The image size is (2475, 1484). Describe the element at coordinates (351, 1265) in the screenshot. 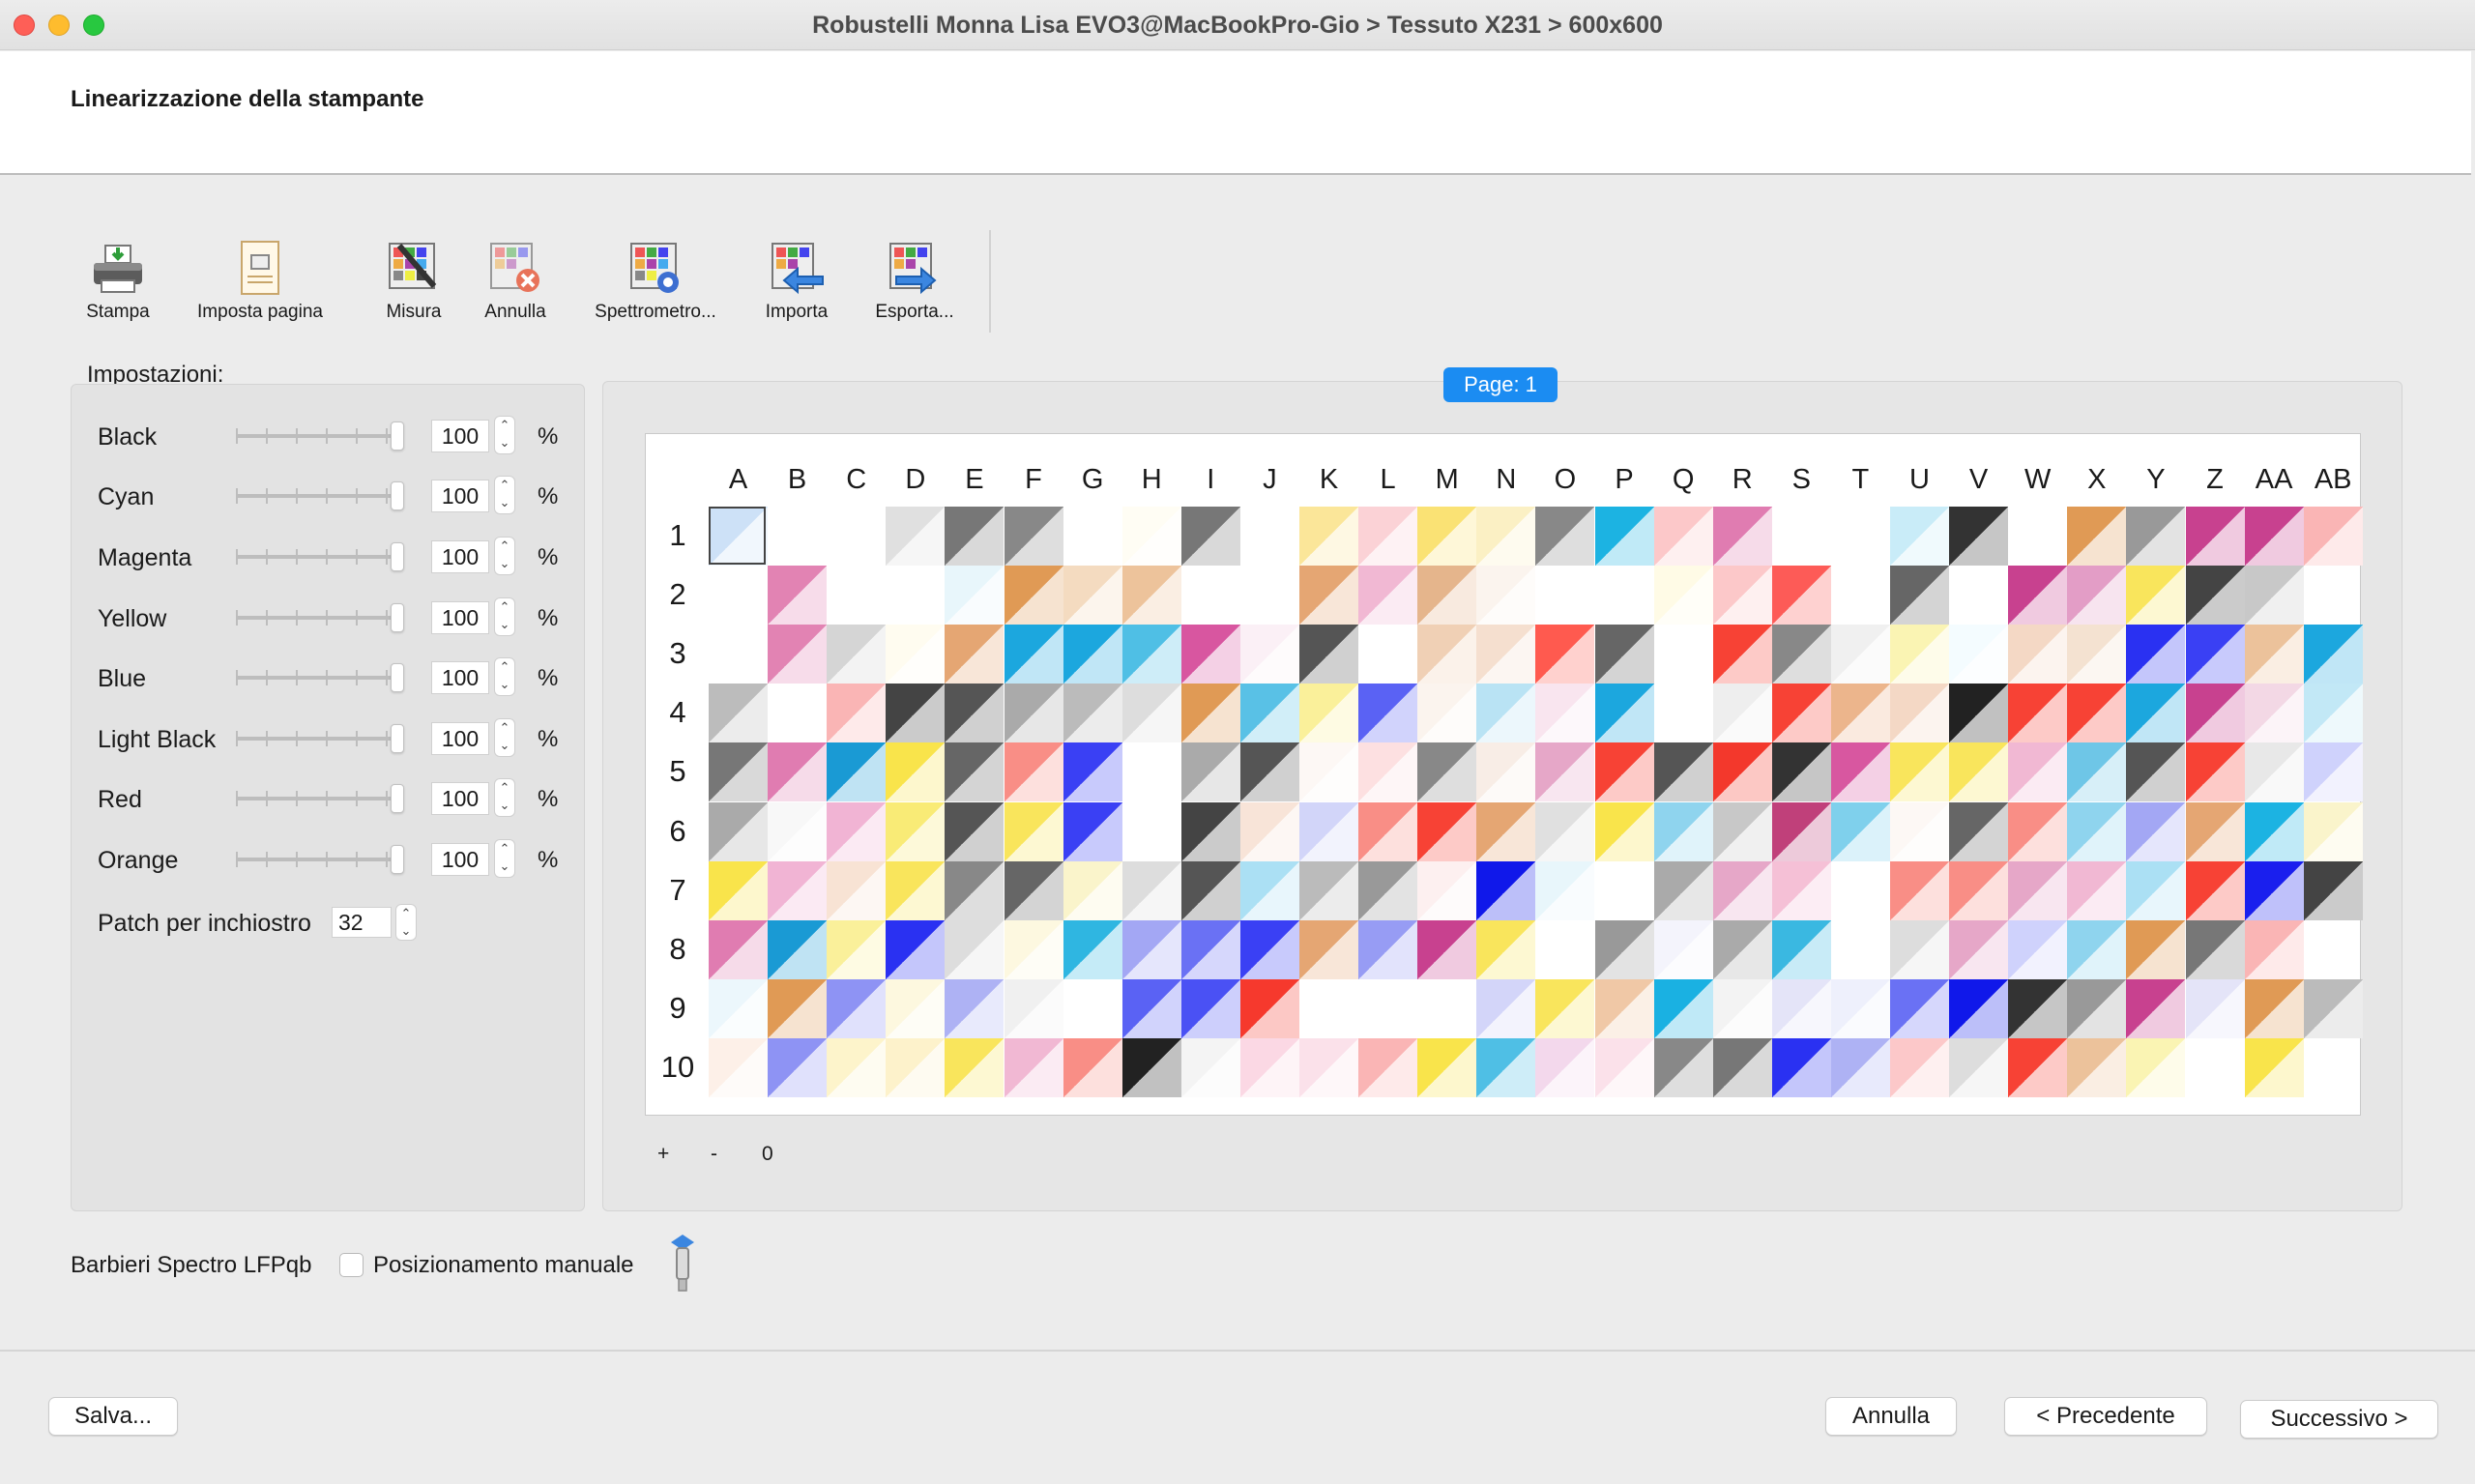

I see `manual-positioning-checkbox` at that location.